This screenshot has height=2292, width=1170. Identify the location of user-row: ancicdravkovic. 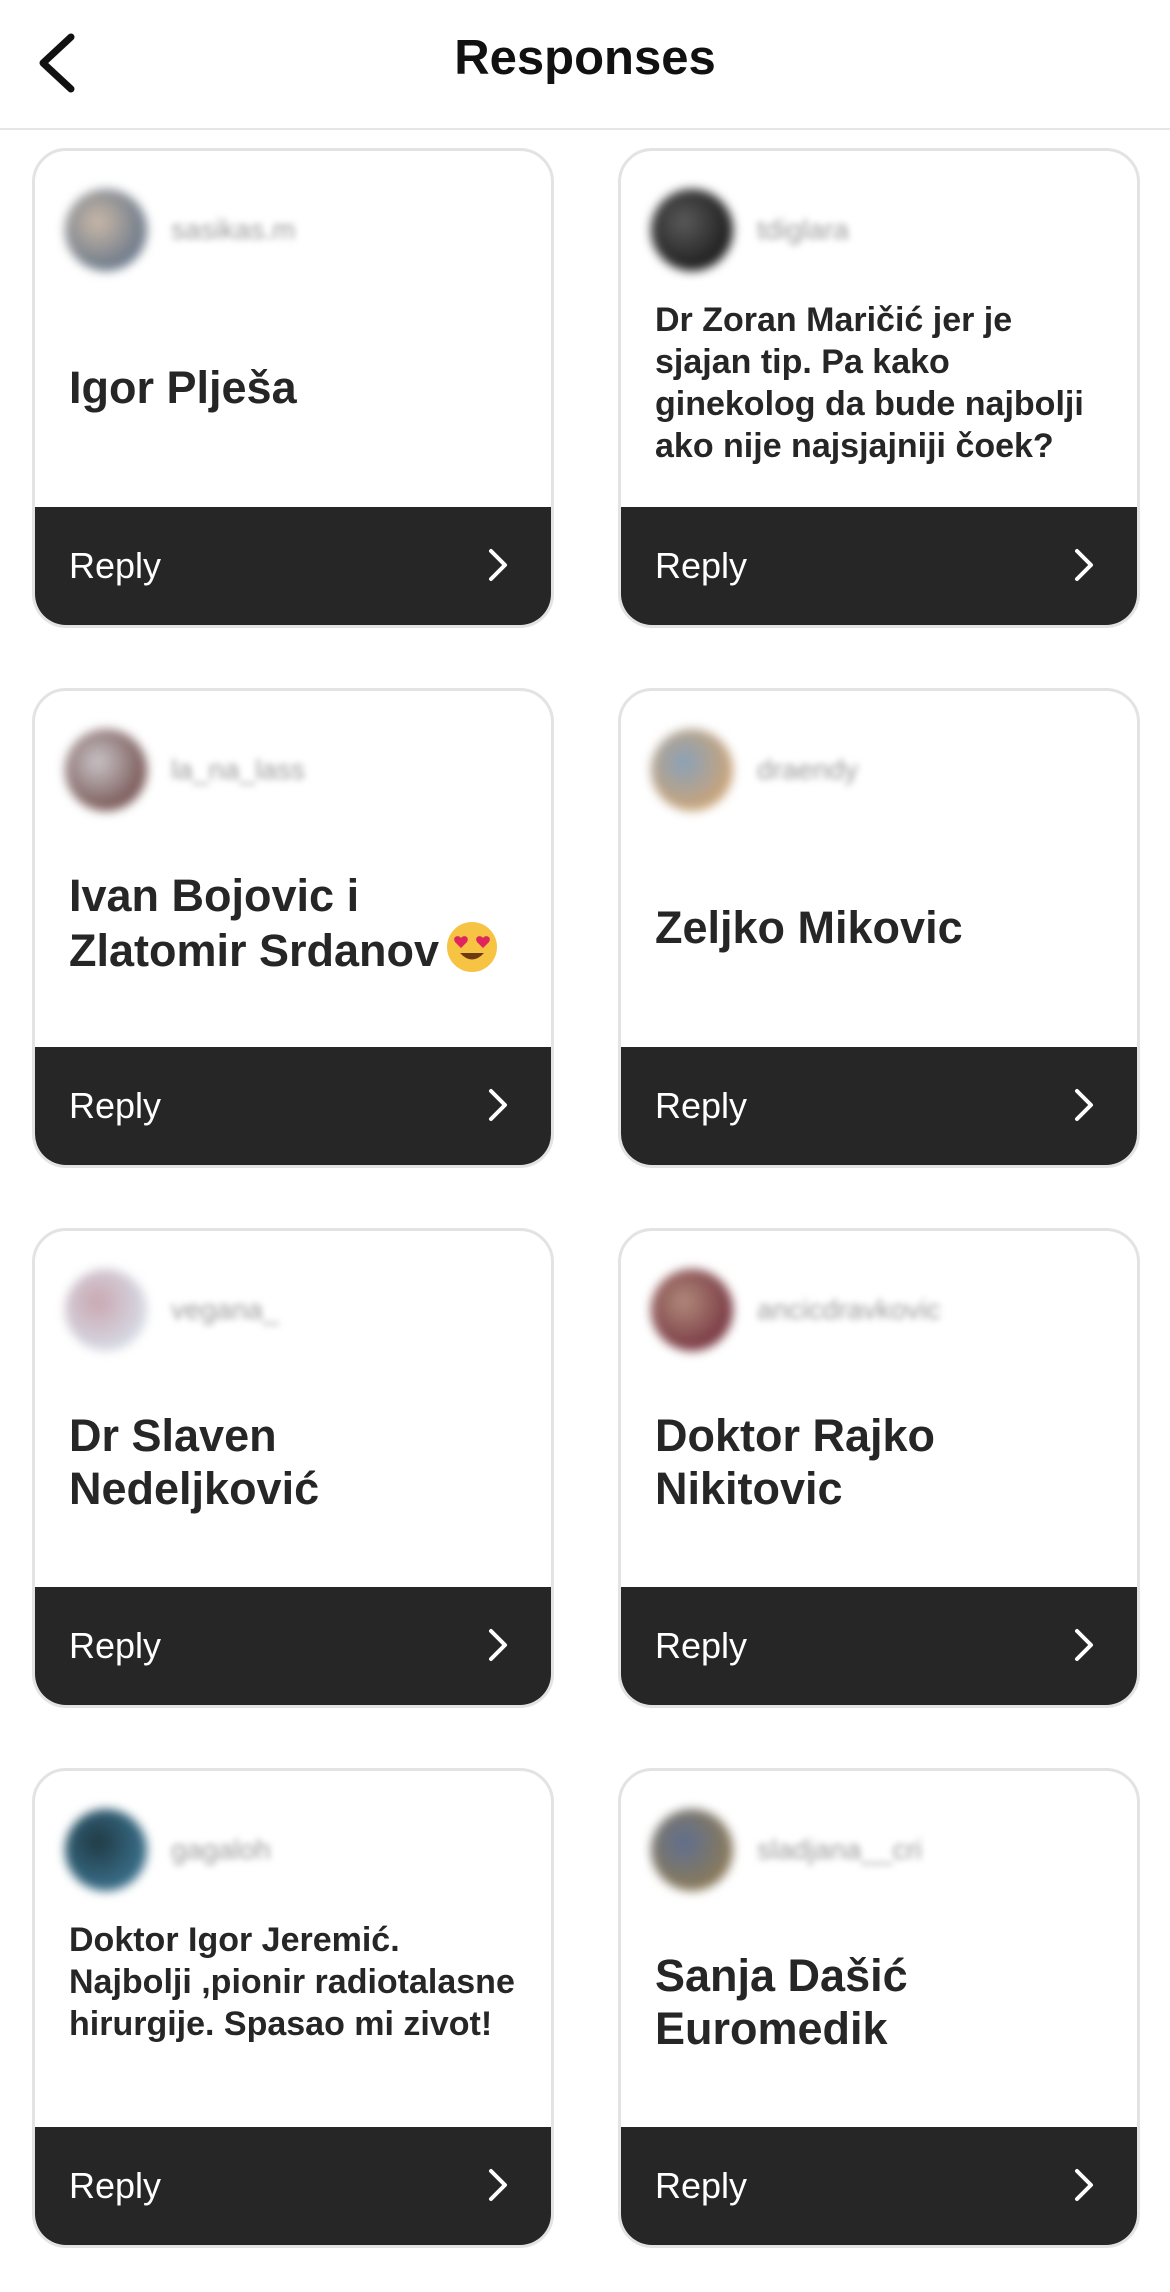
(796, 1310).